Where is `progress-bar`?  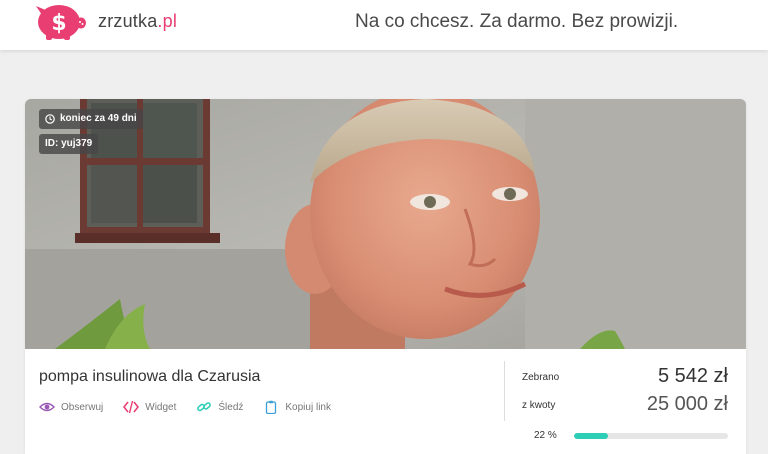 progress-bar is located at coordinates (651, 436).